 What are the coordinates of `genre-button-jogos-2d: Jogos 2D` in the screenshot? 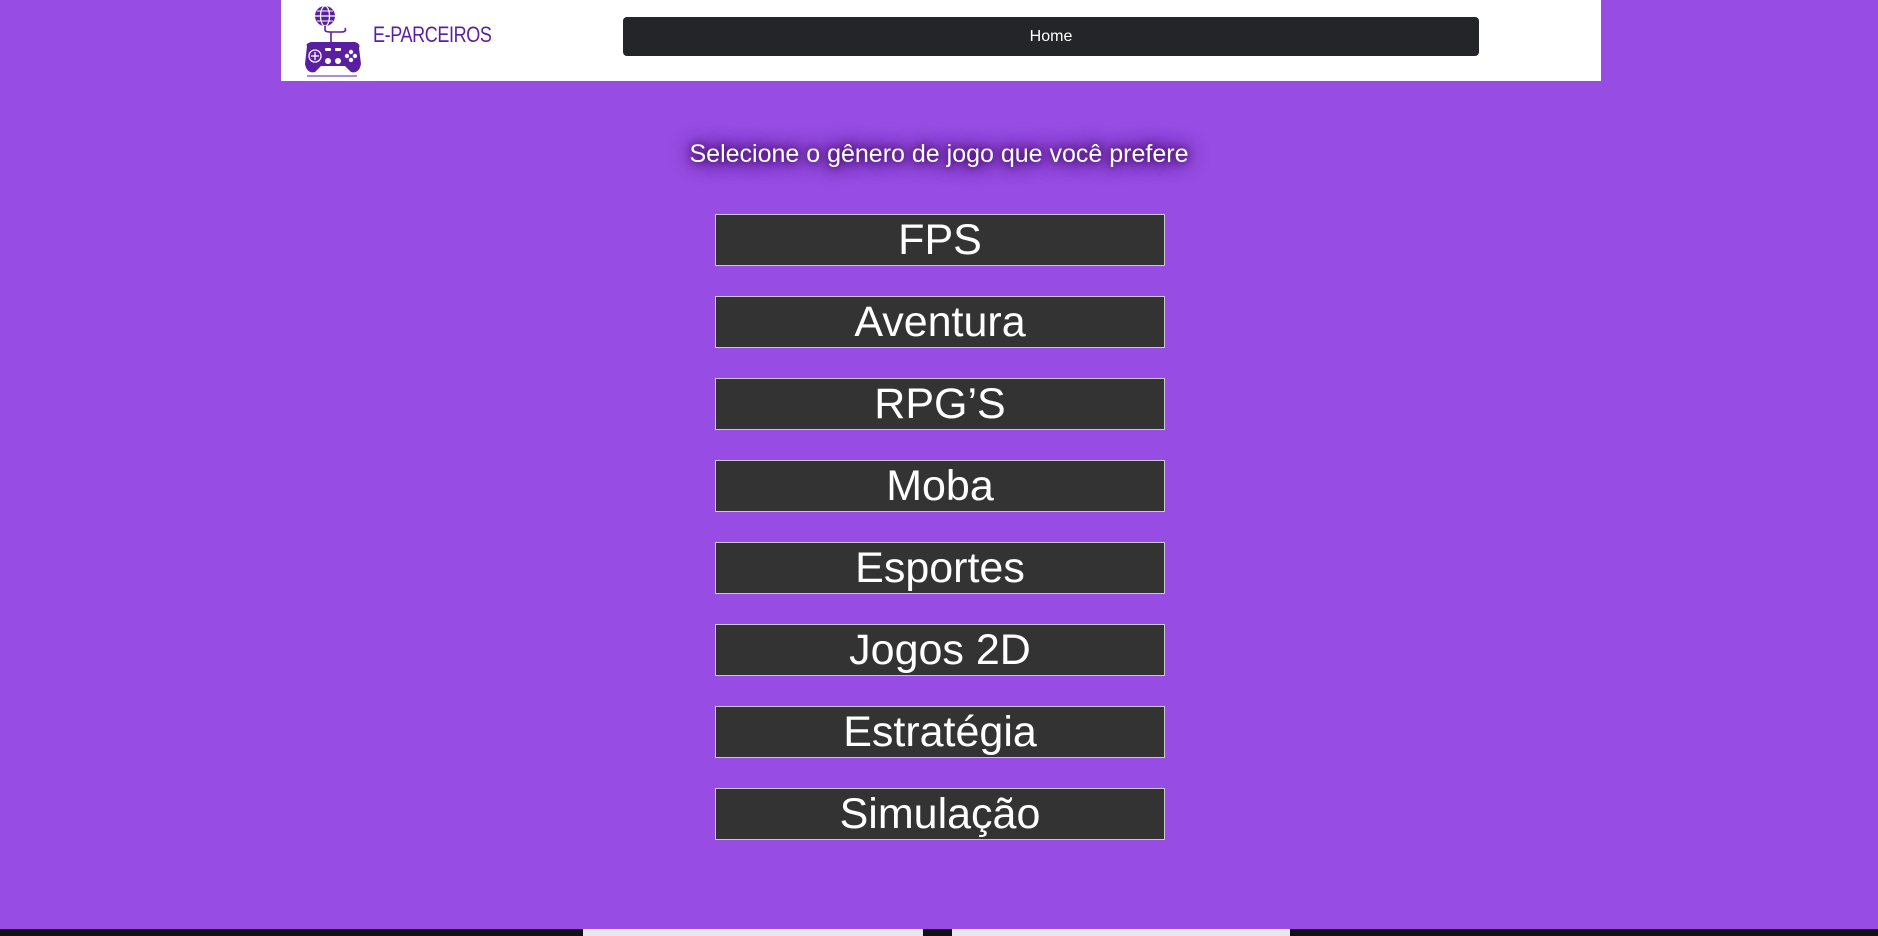 It's located at (940, 650).